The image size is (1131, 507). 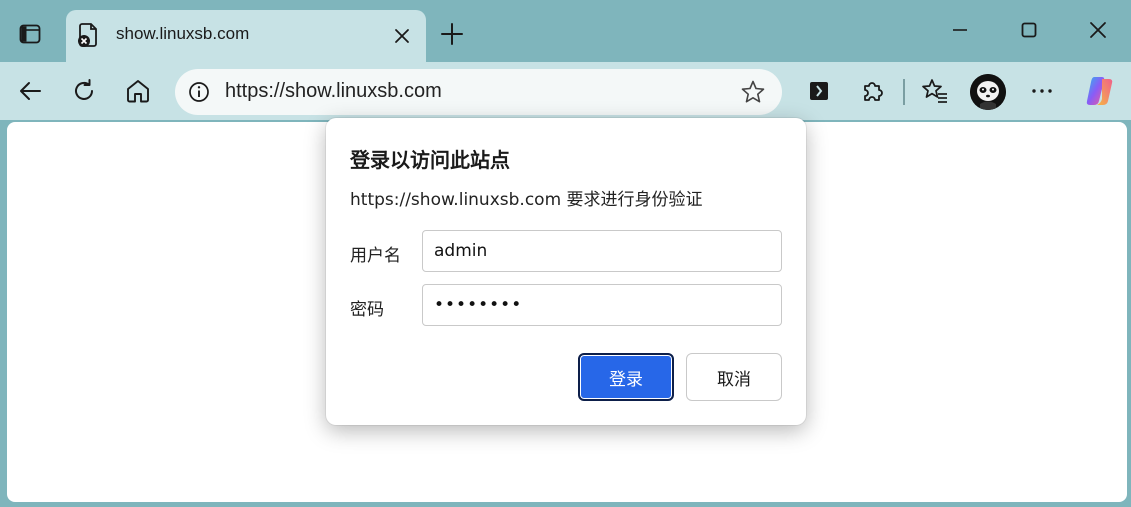 I want to click on refresh-button, so click(x=84, y=91).